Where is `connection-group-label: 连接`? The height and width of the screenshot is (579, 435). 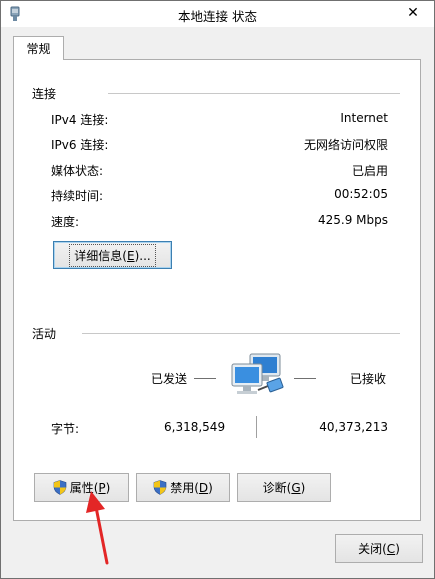 connection-group-label: 连接 is located at coordinates (44, 94).